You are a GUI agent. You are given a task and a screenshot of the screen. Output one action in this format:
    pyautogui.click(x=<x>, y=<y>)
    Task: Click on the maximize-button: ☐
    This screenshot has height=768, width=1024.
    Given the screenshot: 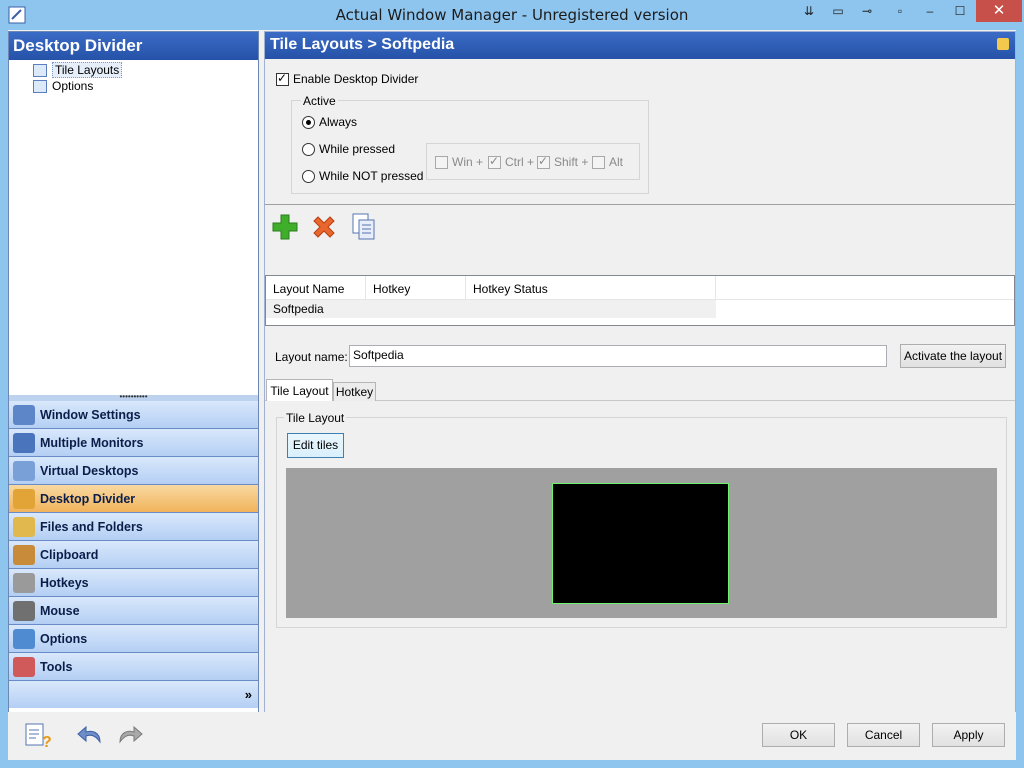 What is the action you would take?
    pyautogui.click(x=960, y=11)
    